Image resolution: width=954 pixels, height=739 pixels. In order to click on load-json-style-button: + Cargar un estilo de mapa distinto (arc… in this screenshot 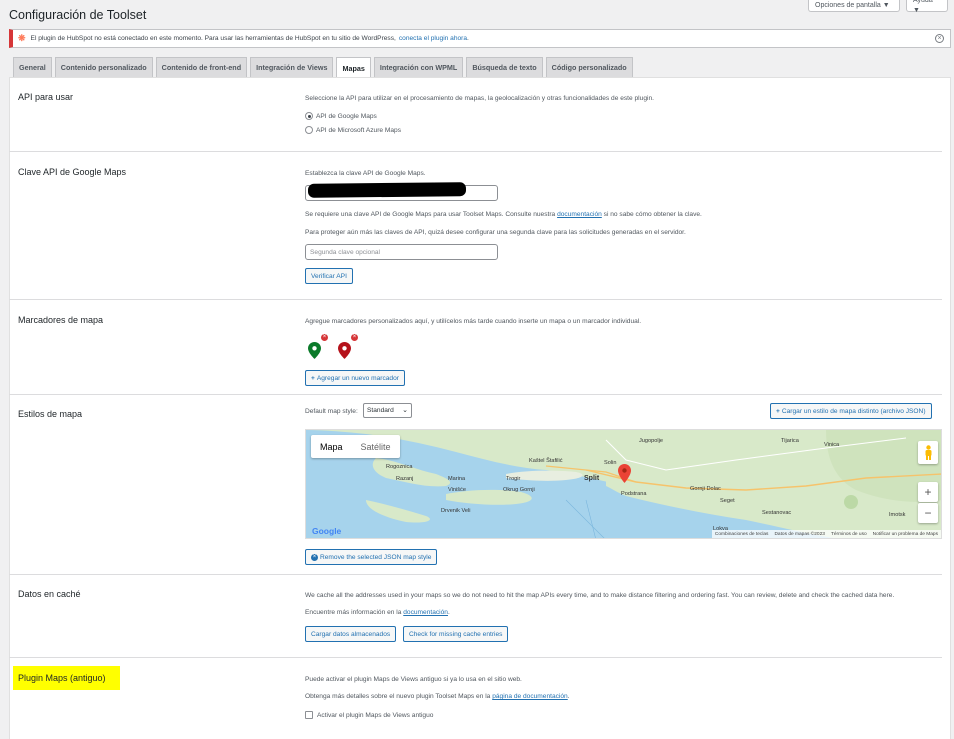, I will do `click(851, 411)`.